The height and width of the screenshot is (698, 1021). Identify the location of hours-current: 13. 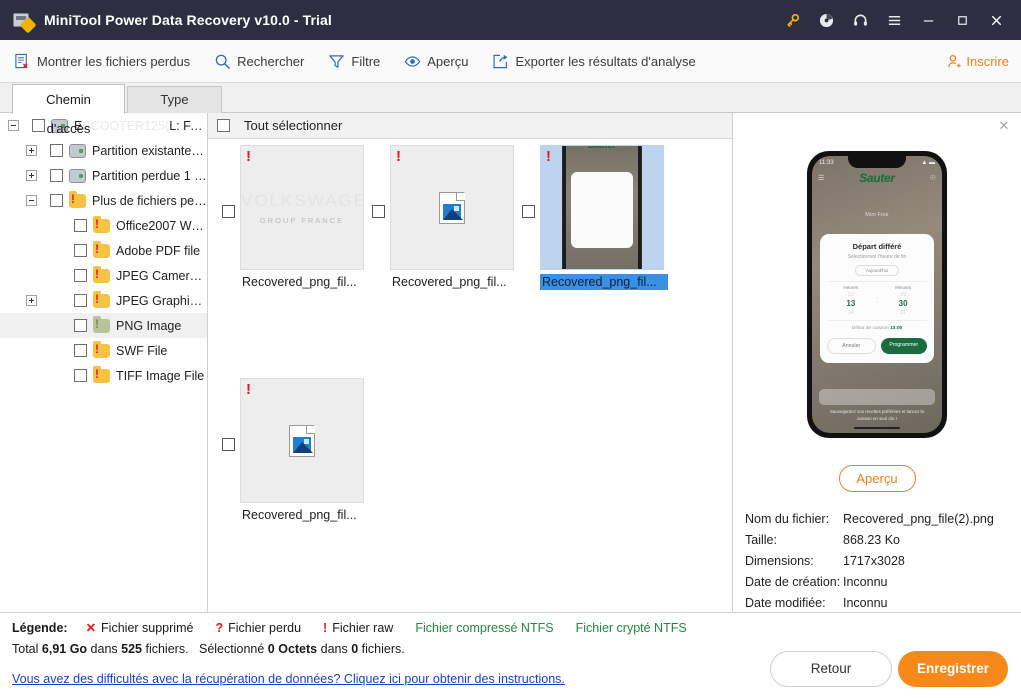
(851, 303).